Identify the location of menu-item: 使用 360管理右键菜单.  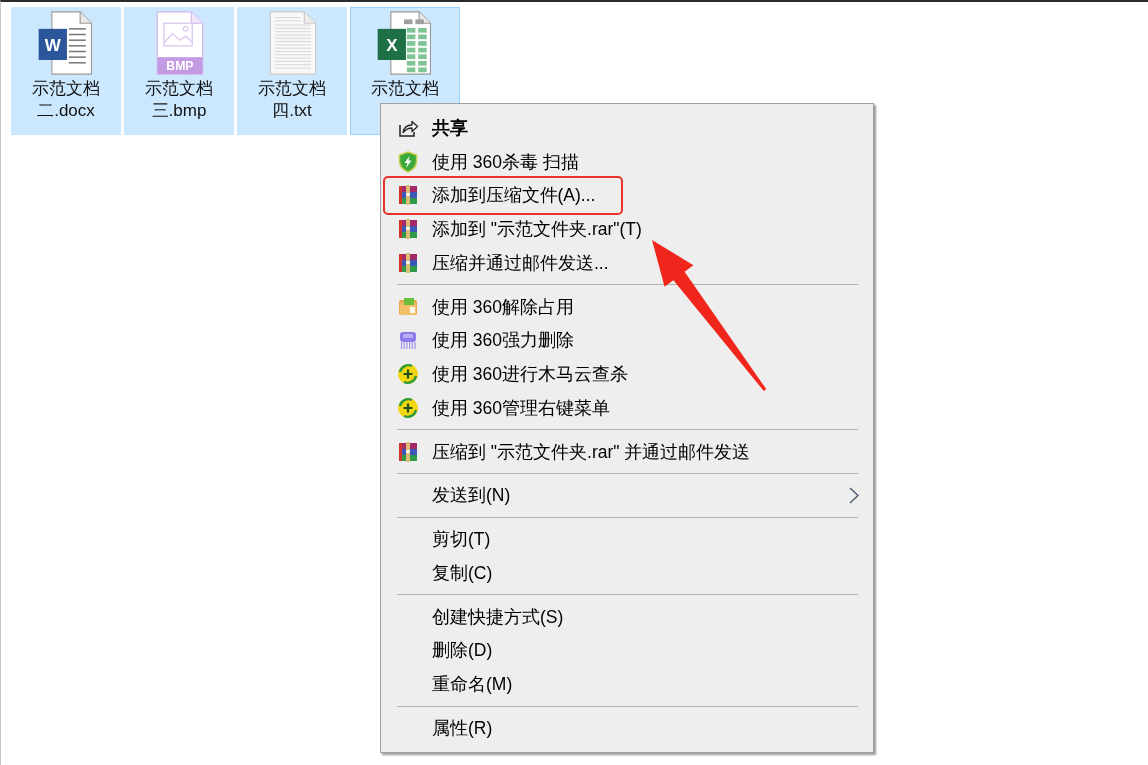
(627, 408).